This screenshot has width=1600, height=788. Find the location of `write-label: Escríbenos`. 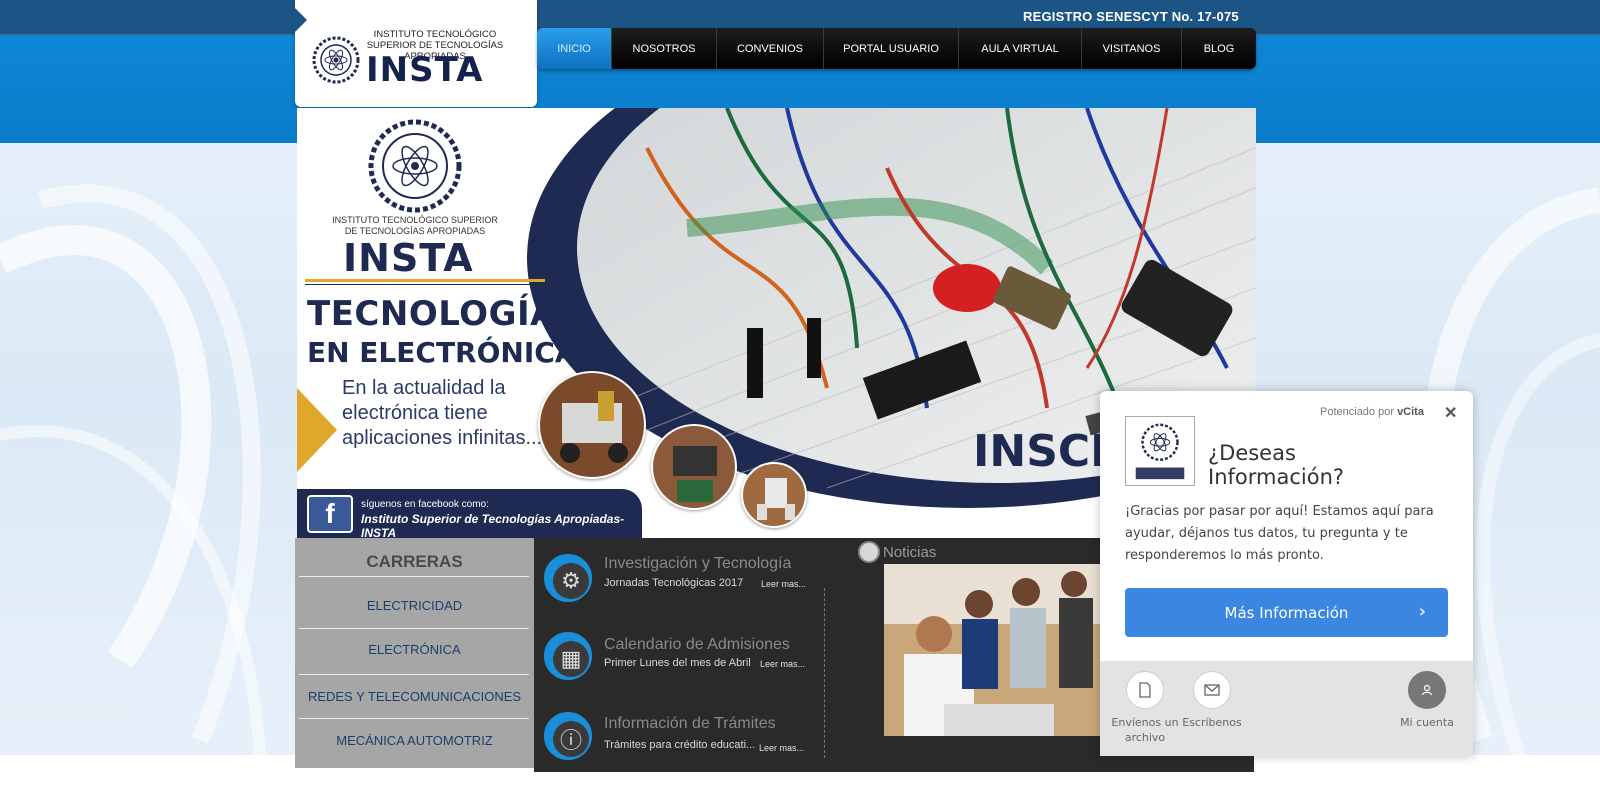

write-label: Escríbenos is located at coordinates (1212, 722).